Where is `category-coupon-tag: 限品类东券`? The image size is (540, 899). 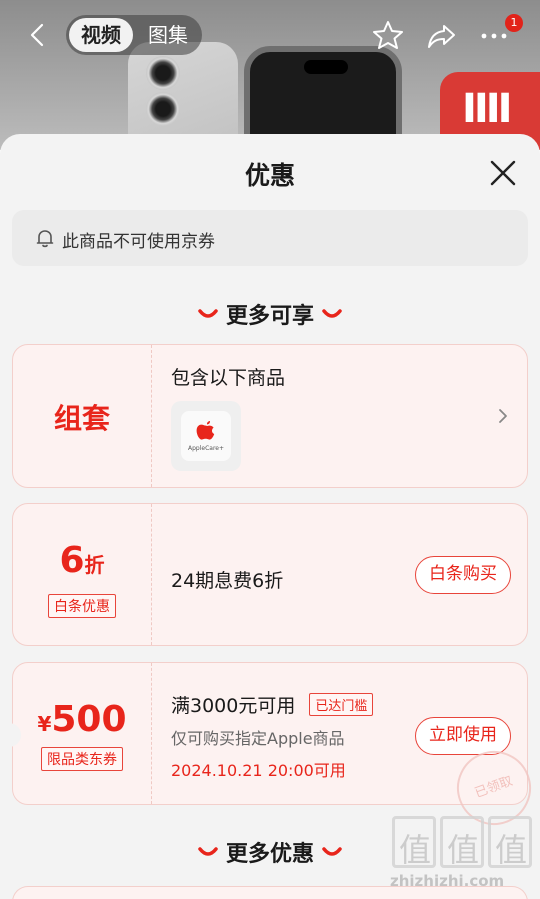 category-coupon-tag: 限品类东券 is located at coordinates (82, 759).